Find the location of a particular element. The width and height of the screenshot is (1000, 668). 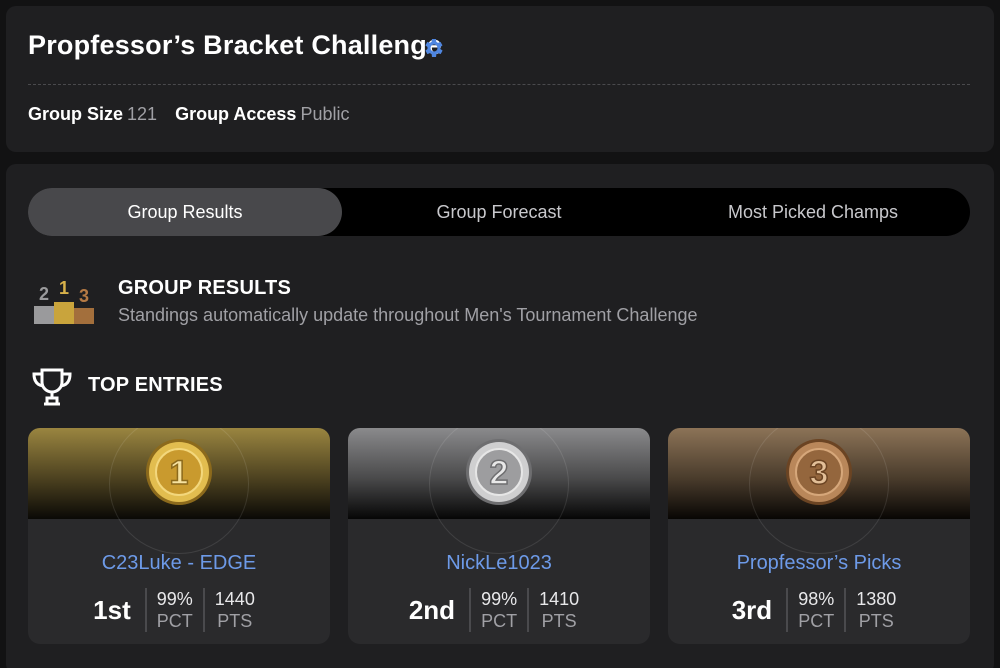

top-entries-title: TOP ENTRIES is located at coordinates (155, 385).